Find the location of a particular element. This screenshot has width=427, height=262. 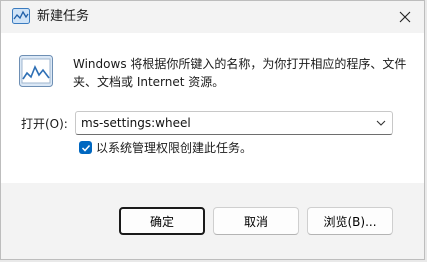

admin-checkbox is located at coordinates (85, 147).